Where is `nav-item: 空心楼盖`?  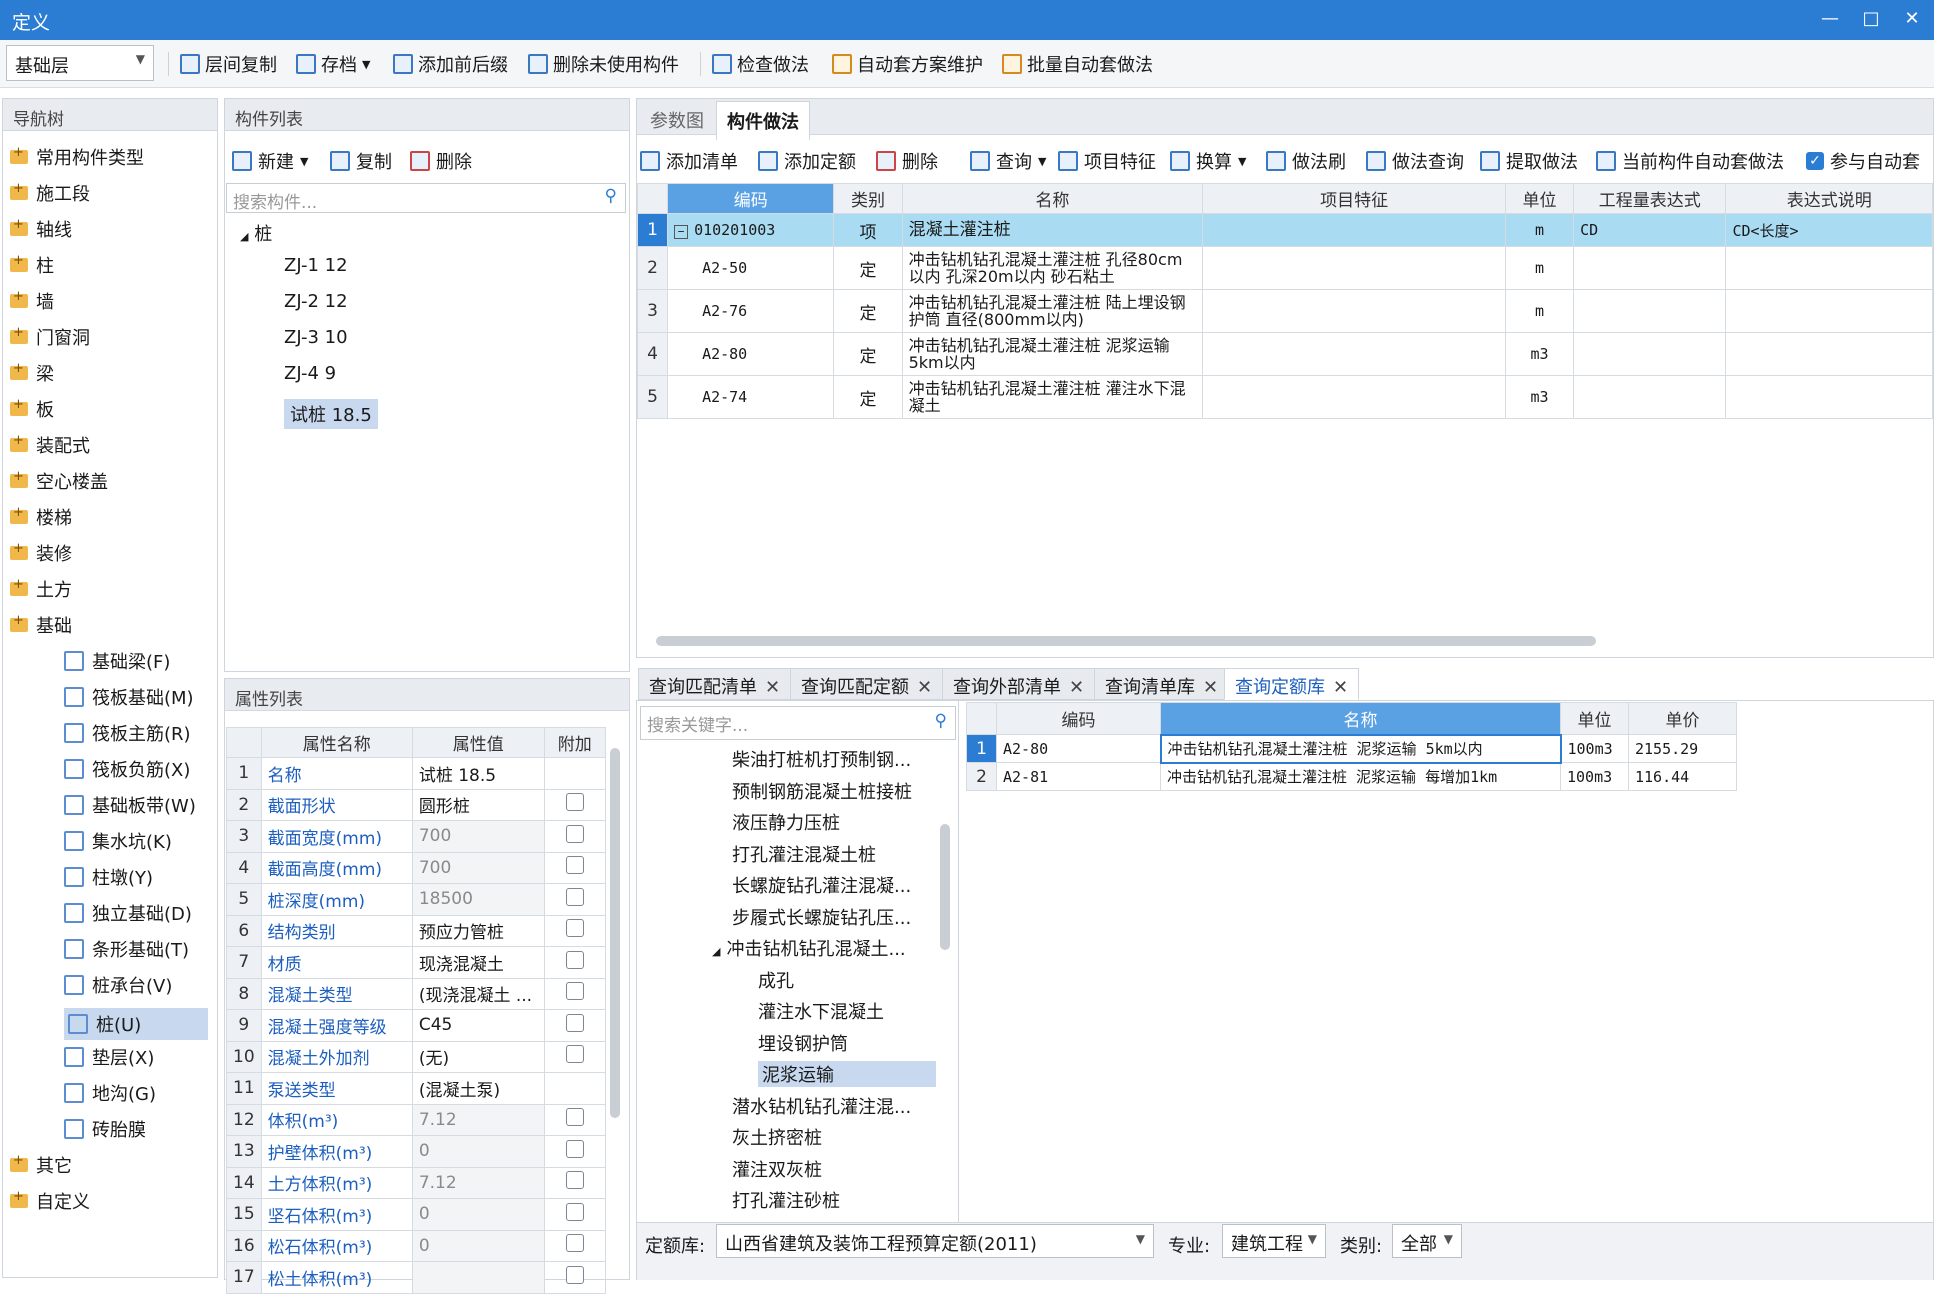 nav-item: 空心楼盖 is located at coordinates (59, 481).